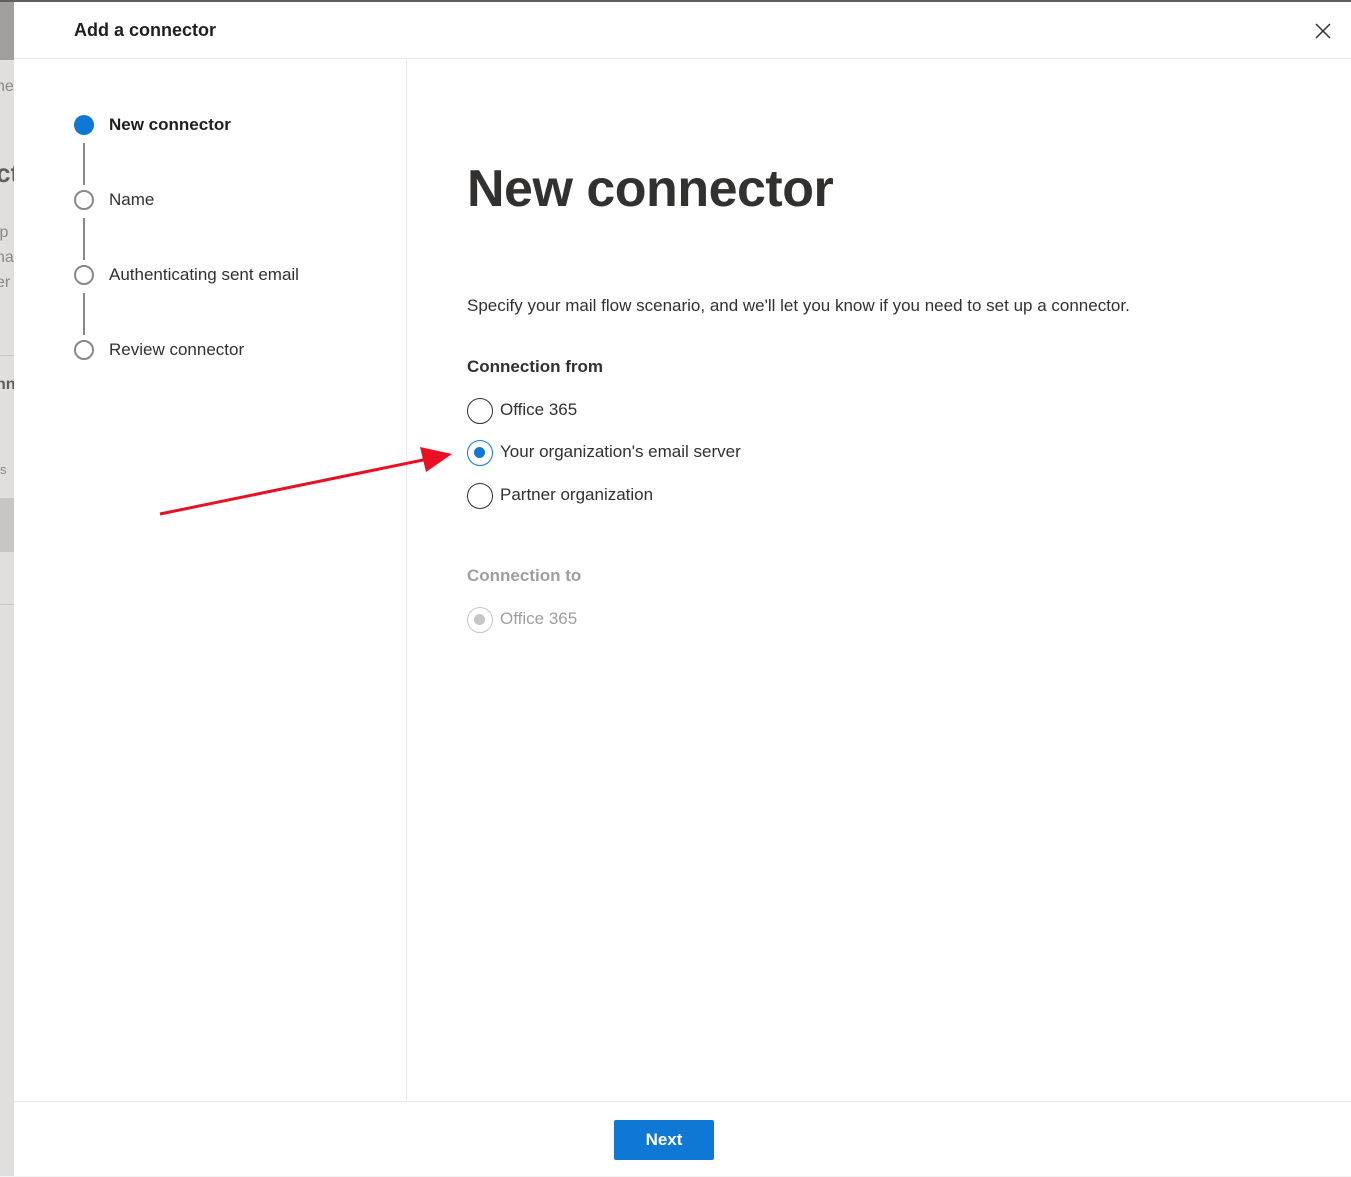  I want to click on background-header, so click(7, 30).